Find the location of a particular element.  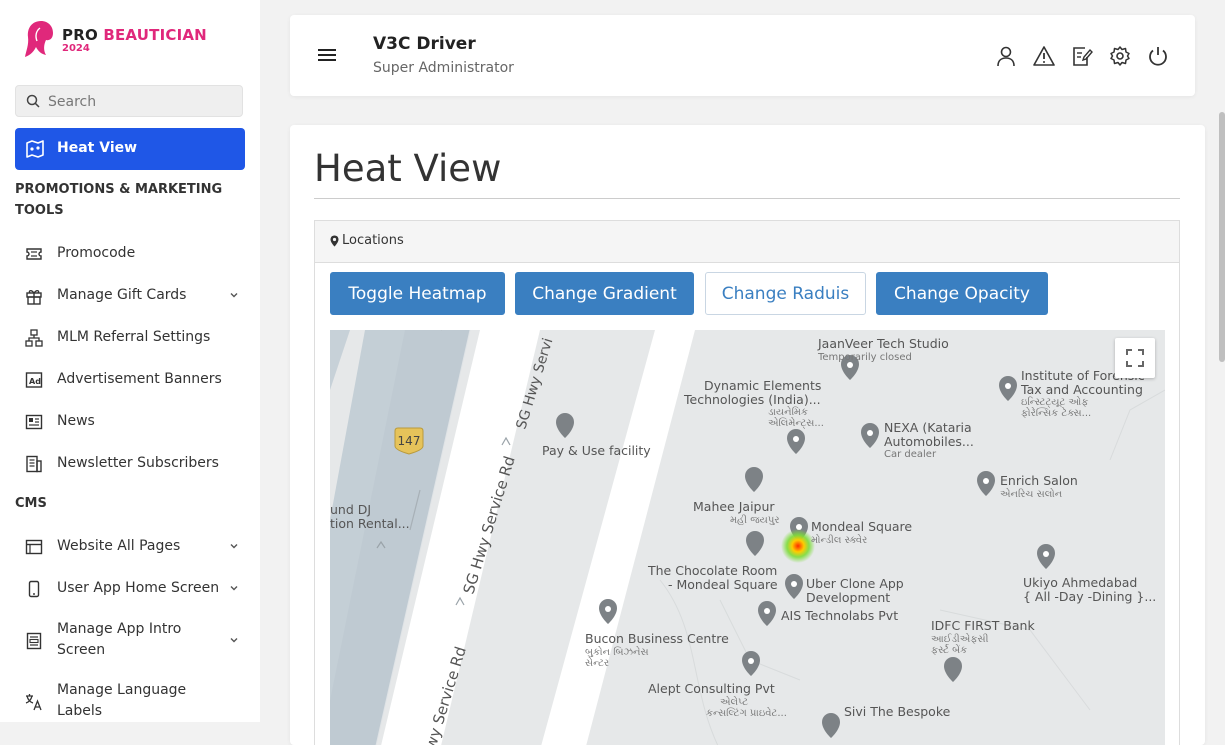

header-actions is located at coordinates (1082, 56).